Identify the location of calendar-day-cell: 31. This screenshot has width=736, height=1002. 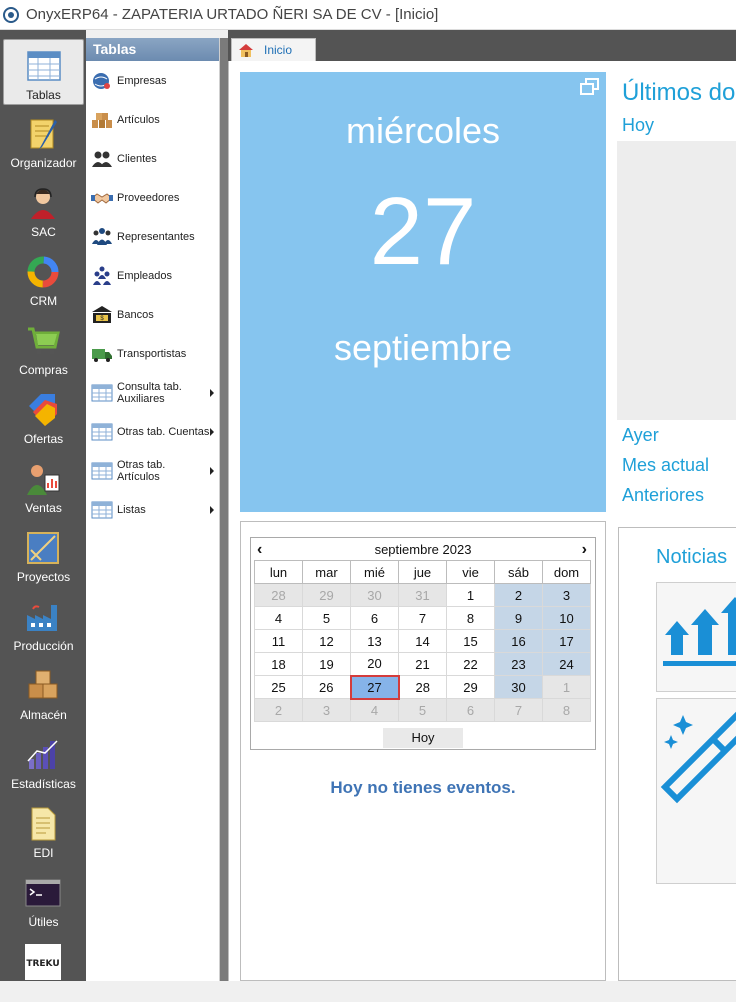
(422, 595).